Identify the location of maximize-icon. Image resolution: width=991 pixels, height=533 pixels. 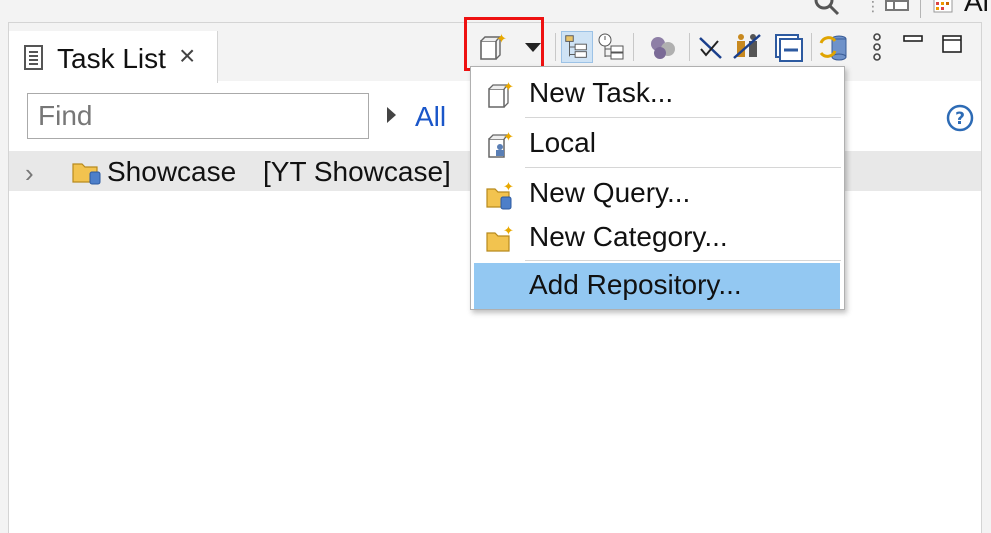
(953, 47).